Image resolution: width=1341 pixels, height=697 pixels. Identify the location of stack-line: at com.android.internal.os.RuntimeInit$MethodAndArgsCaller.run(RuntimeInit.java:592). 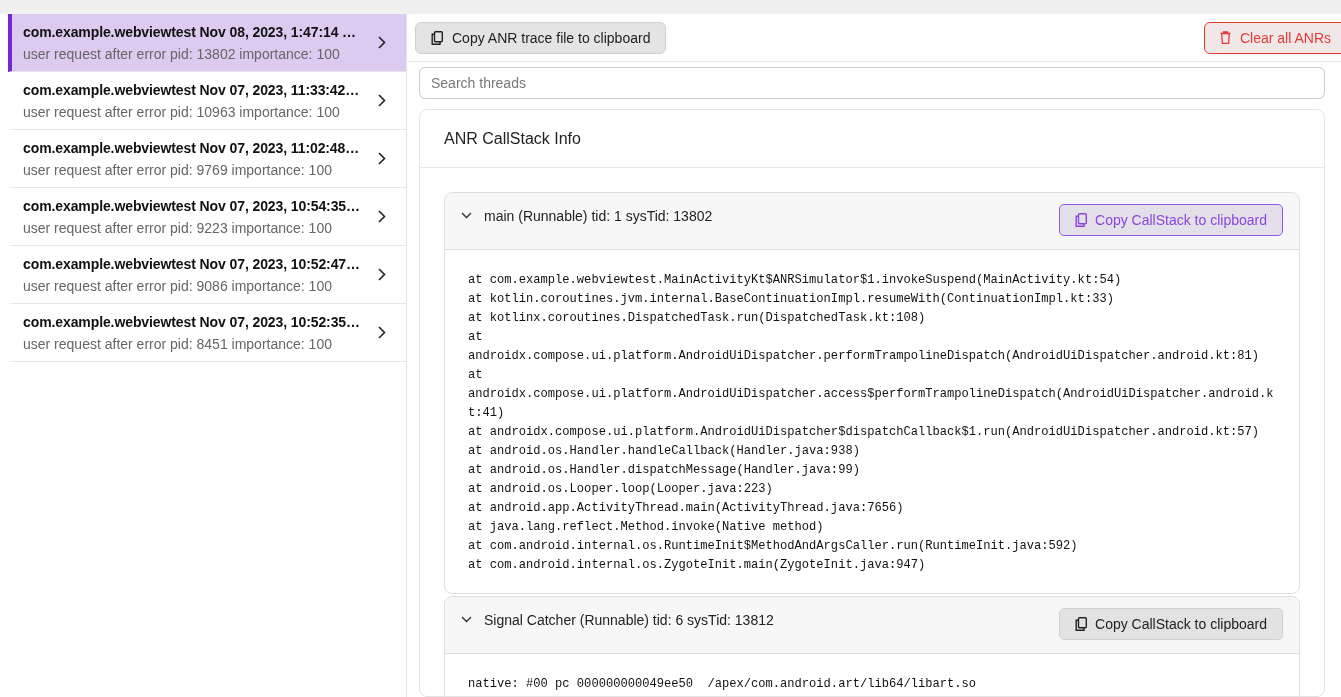
(773, 546).